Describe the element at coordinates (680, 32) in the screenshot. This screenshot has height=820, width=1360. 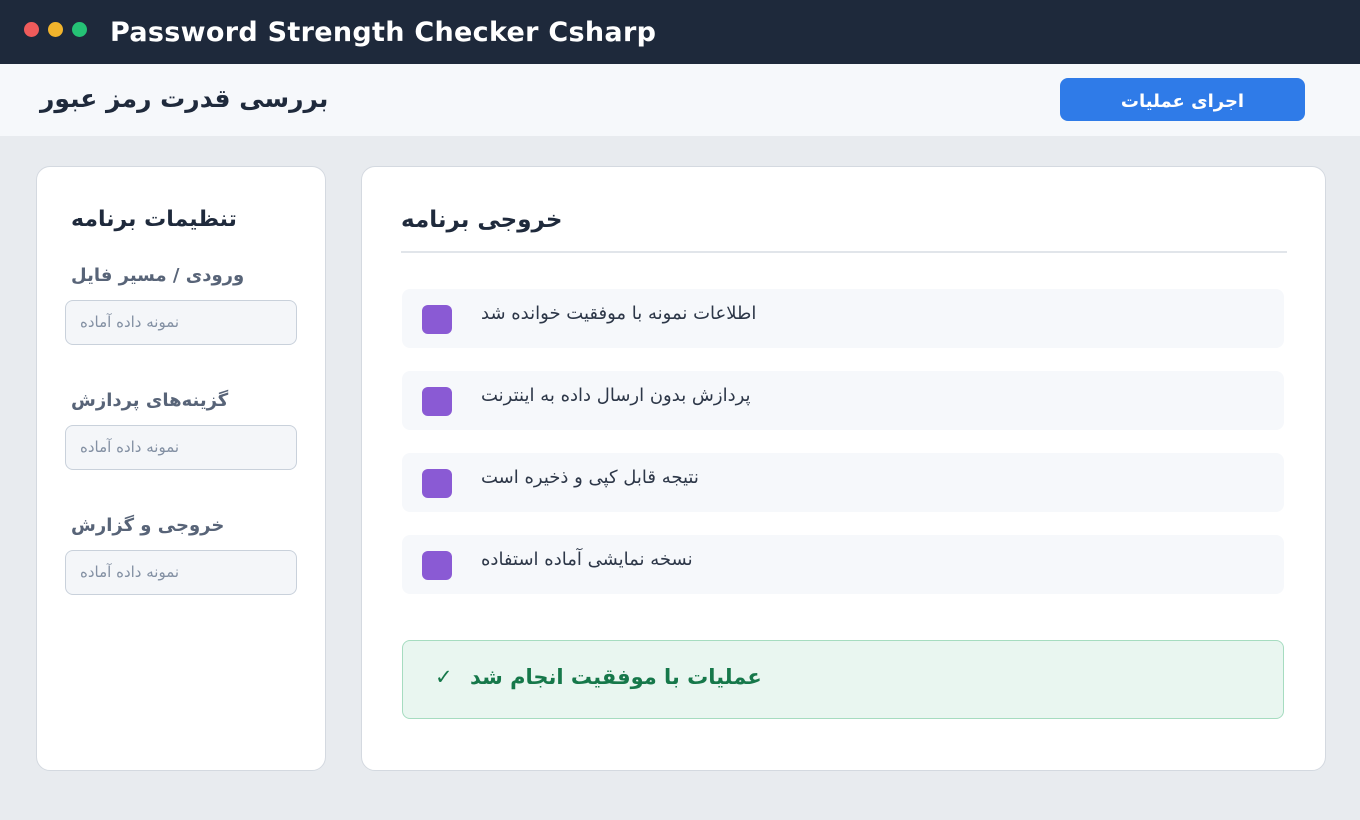
I see `title-bar: Password Strength Checker Csharp` at that location.